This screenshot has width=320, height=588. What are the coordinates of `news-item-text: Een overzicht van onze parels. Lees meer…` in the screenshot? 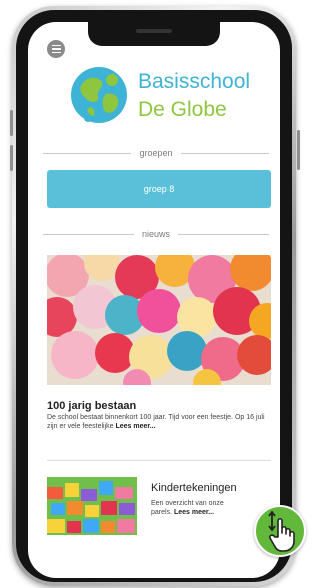 It's located at (196, 508).